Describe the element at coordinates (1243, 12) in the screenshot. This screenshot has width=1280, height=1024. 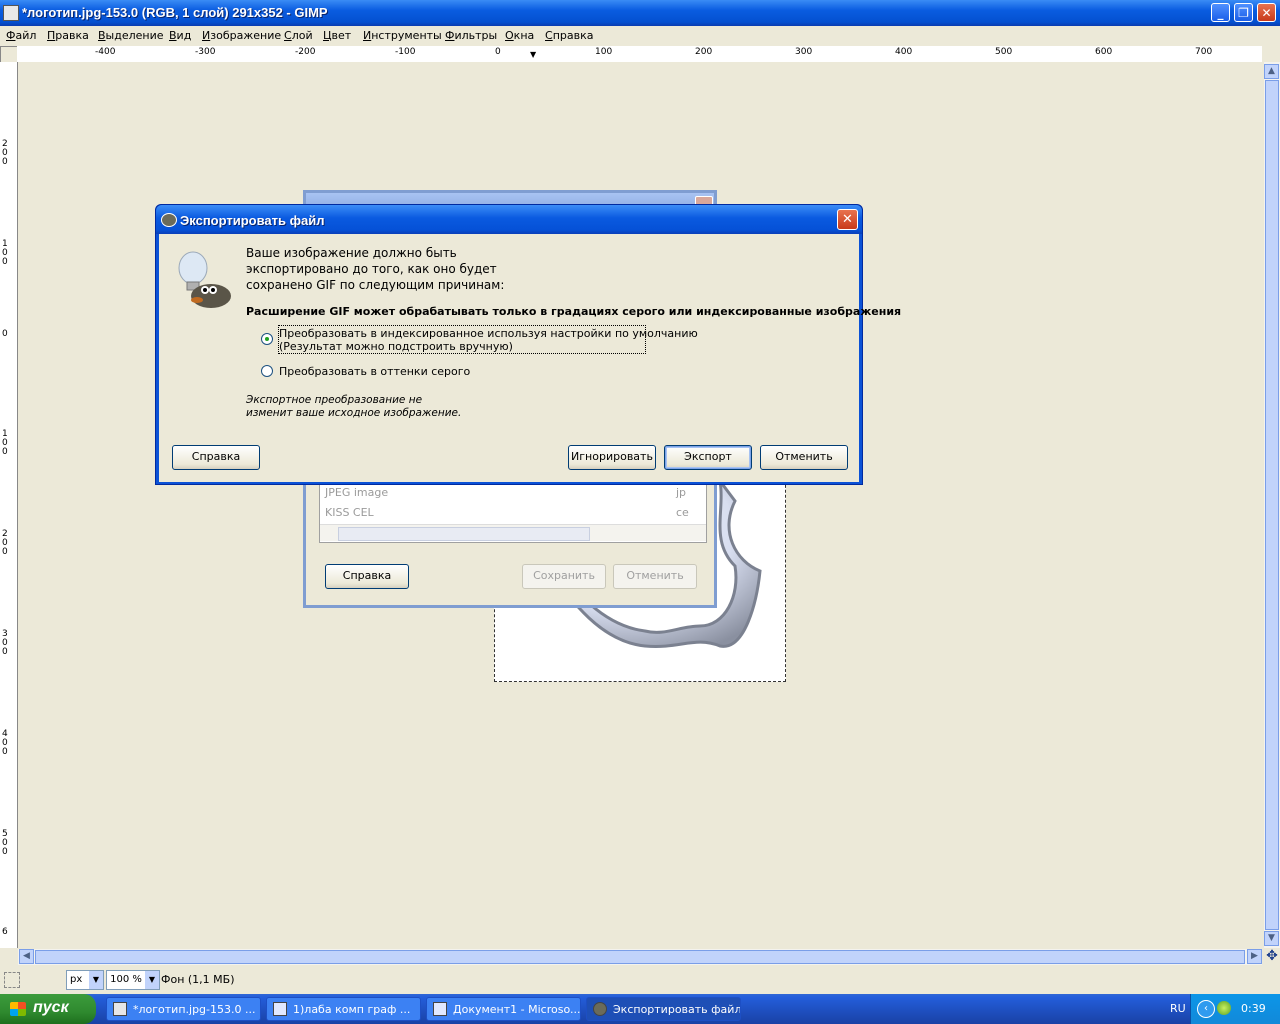
I see `maximize-button: ❐` at that location.